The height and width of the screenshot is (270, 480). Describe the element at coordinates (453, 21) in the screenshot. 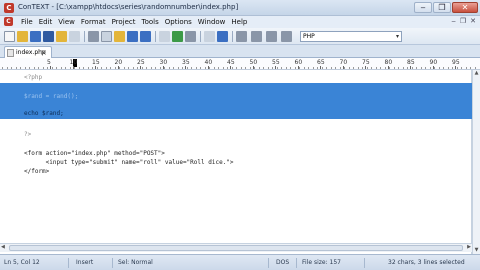

I see `doc-minimize-button: ‒` at that location.